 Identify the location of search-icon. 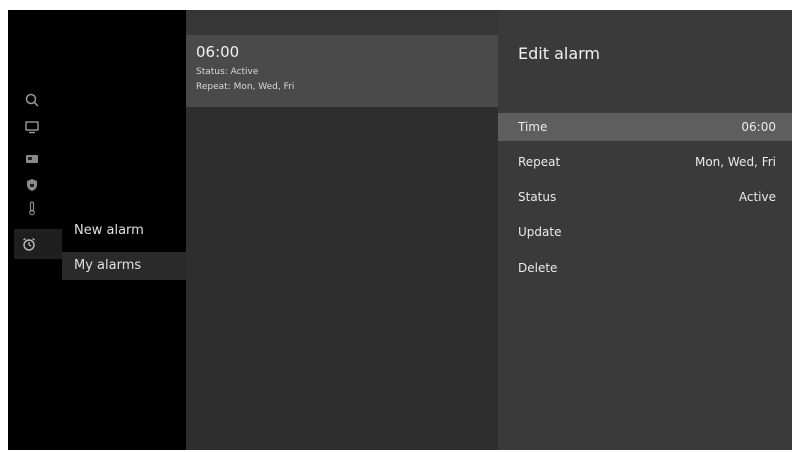
(32, 100).